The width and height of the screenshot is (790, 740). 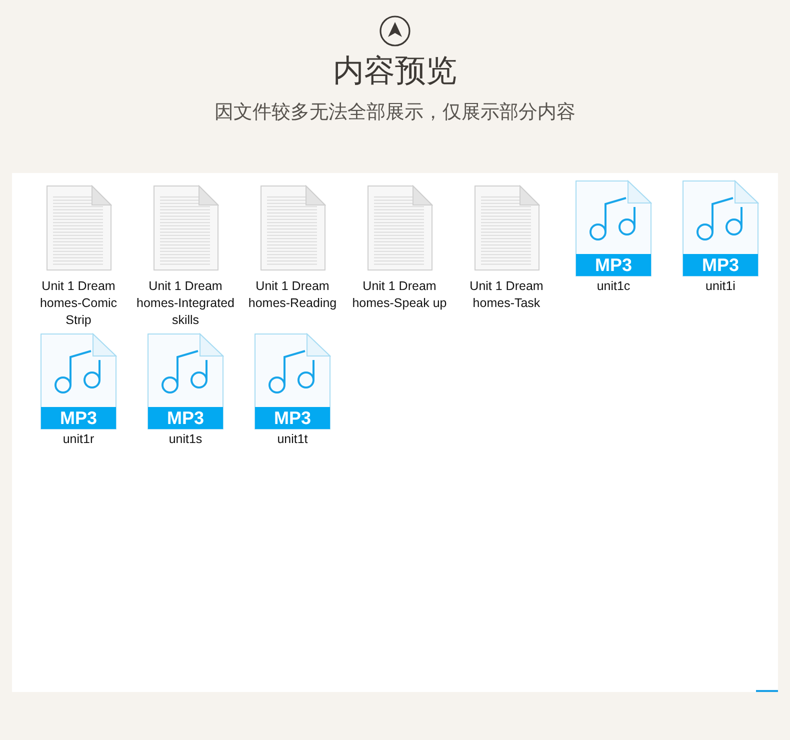 What do you see at coordinates (292, 439) in the screenshot?
I see `file-name: unit1t` at bounding box center [292, 439].